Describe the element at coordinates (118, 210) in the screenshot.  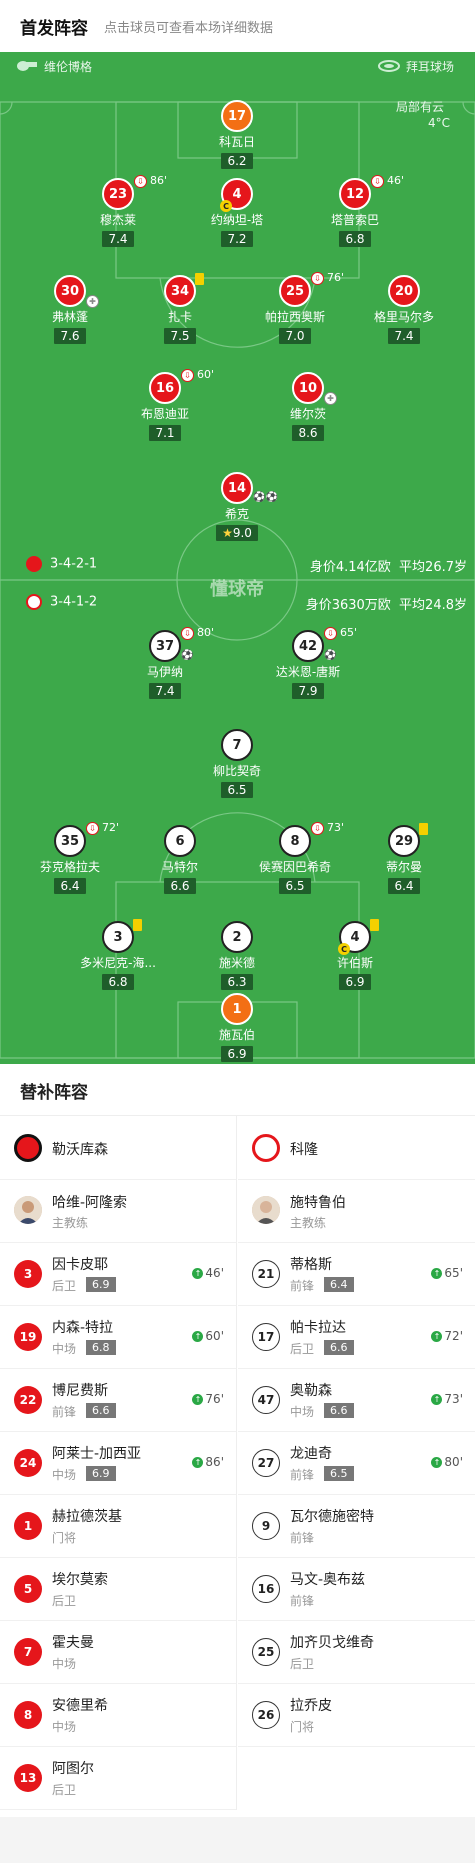
I see `home-player: 23 ⇩ 86' 穆杰莱 7.4` at that location.